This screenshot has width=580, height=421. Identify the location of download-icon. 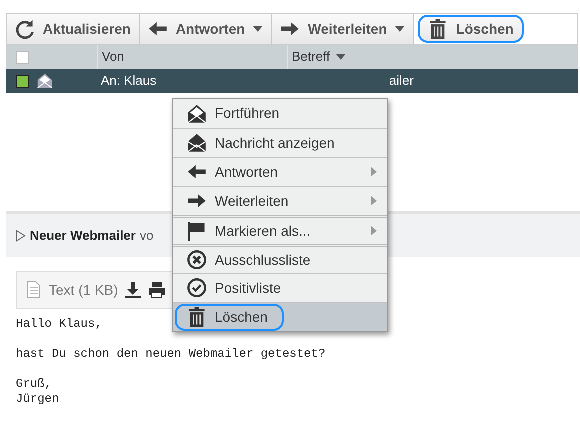
(133, 290).